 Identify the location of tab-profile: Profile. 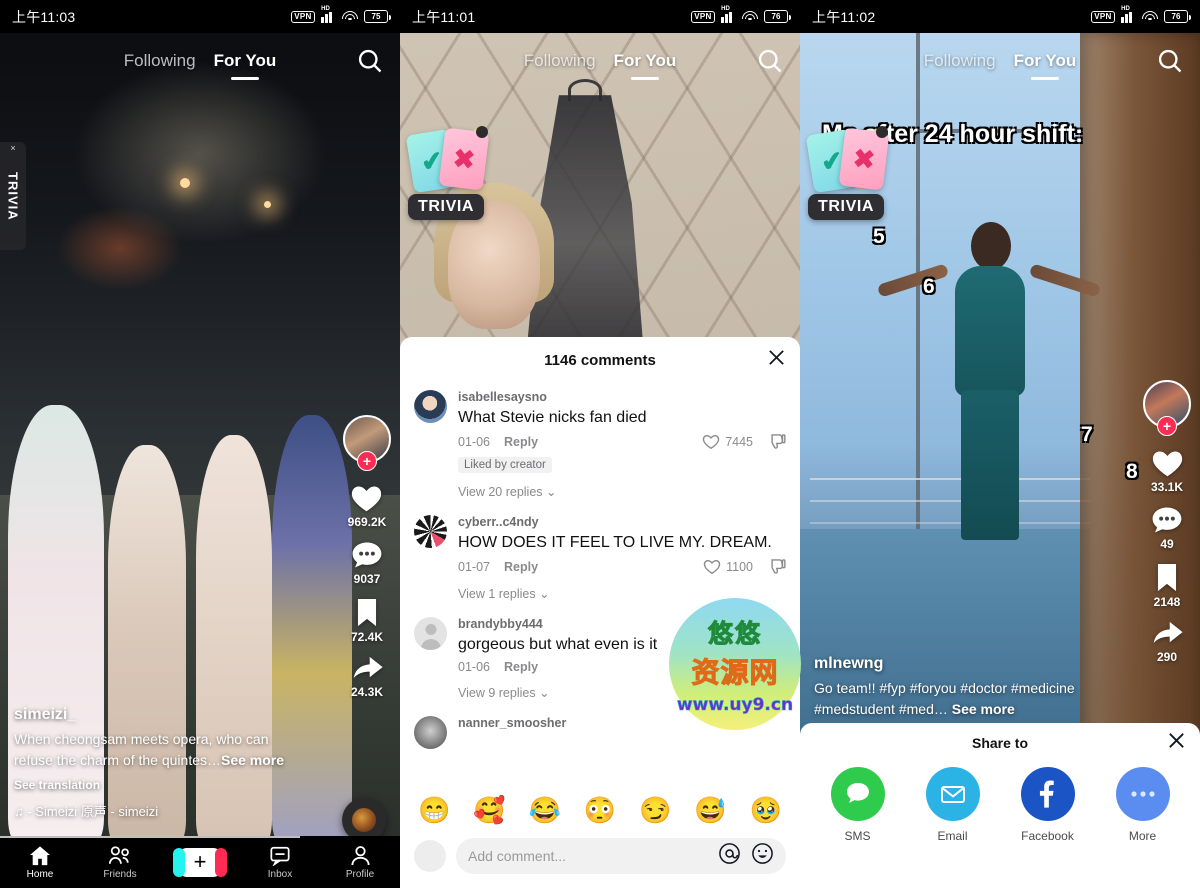
(360, 862).